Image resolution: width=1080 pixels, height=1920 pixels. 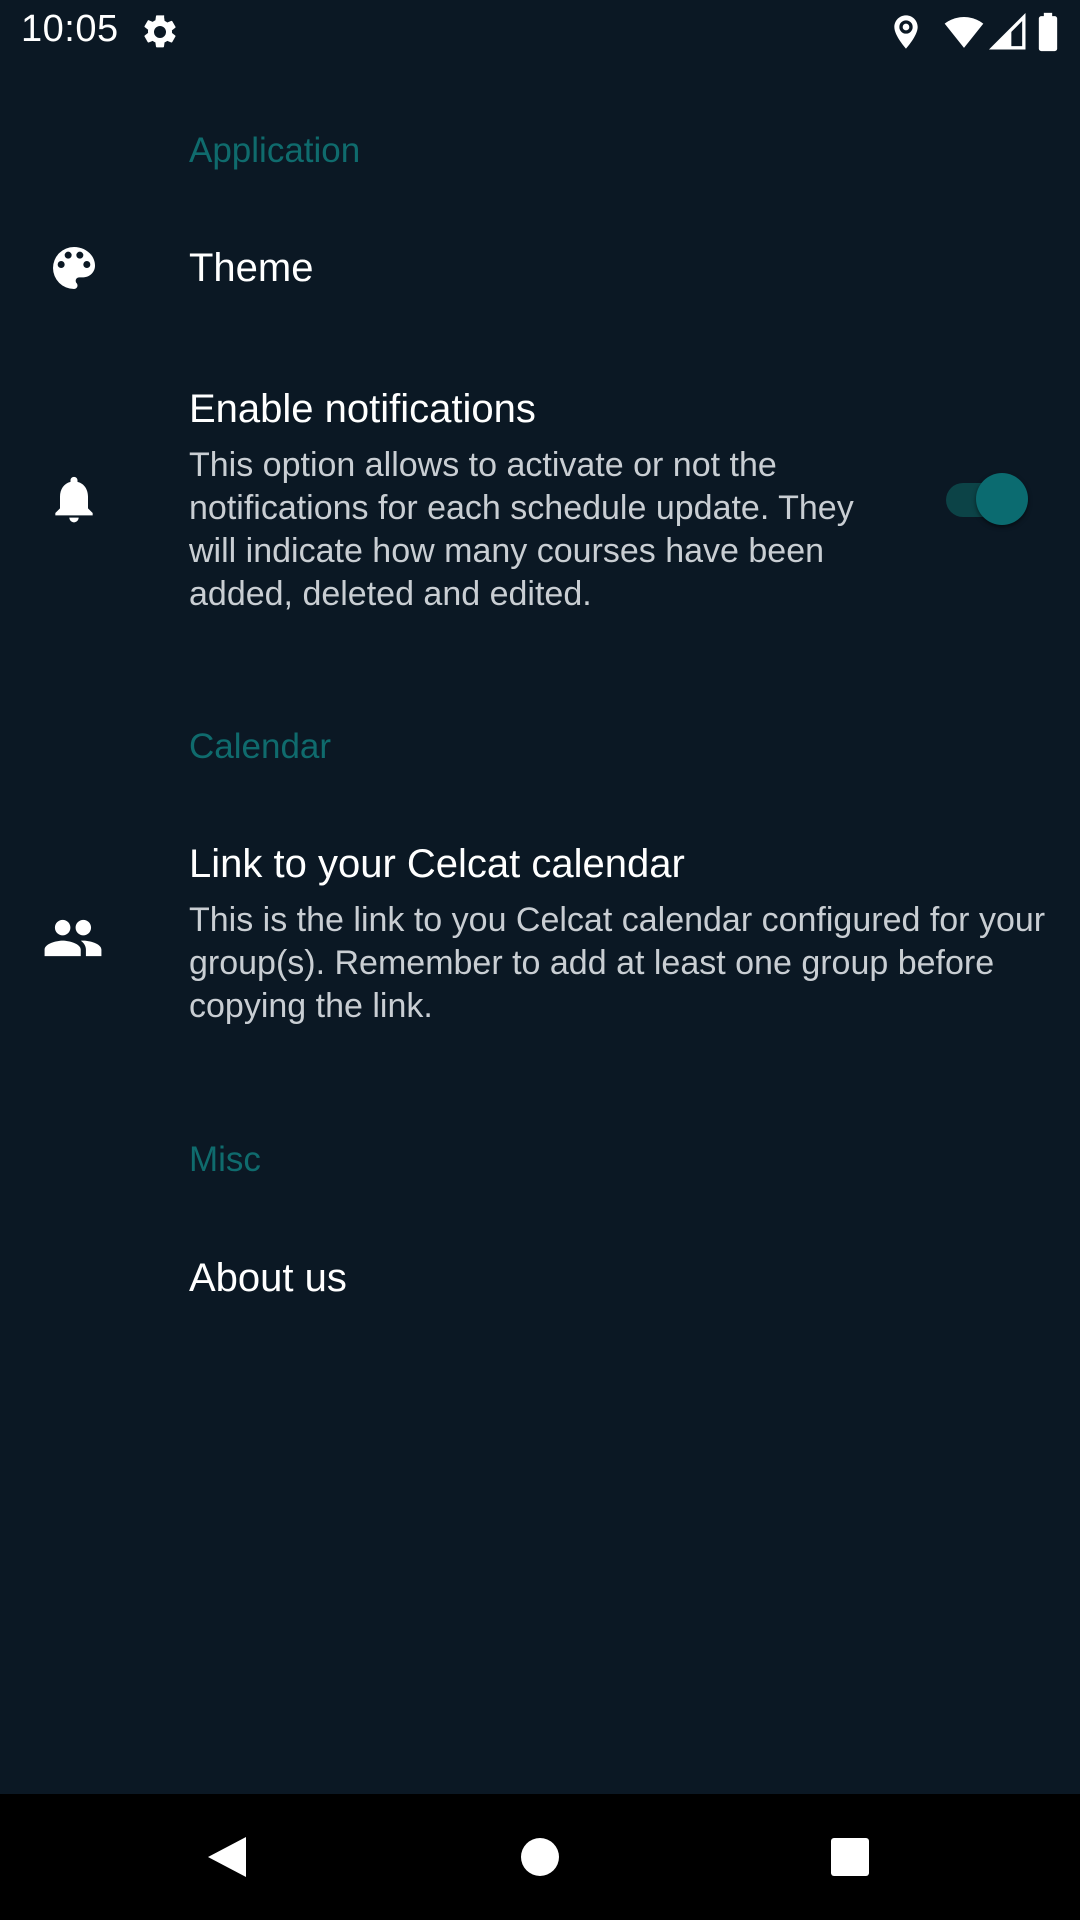 What do you see at coordinates (251, 268) in the screenshot?
I see `theme-title: Theme` at bounding box center [251, 268].